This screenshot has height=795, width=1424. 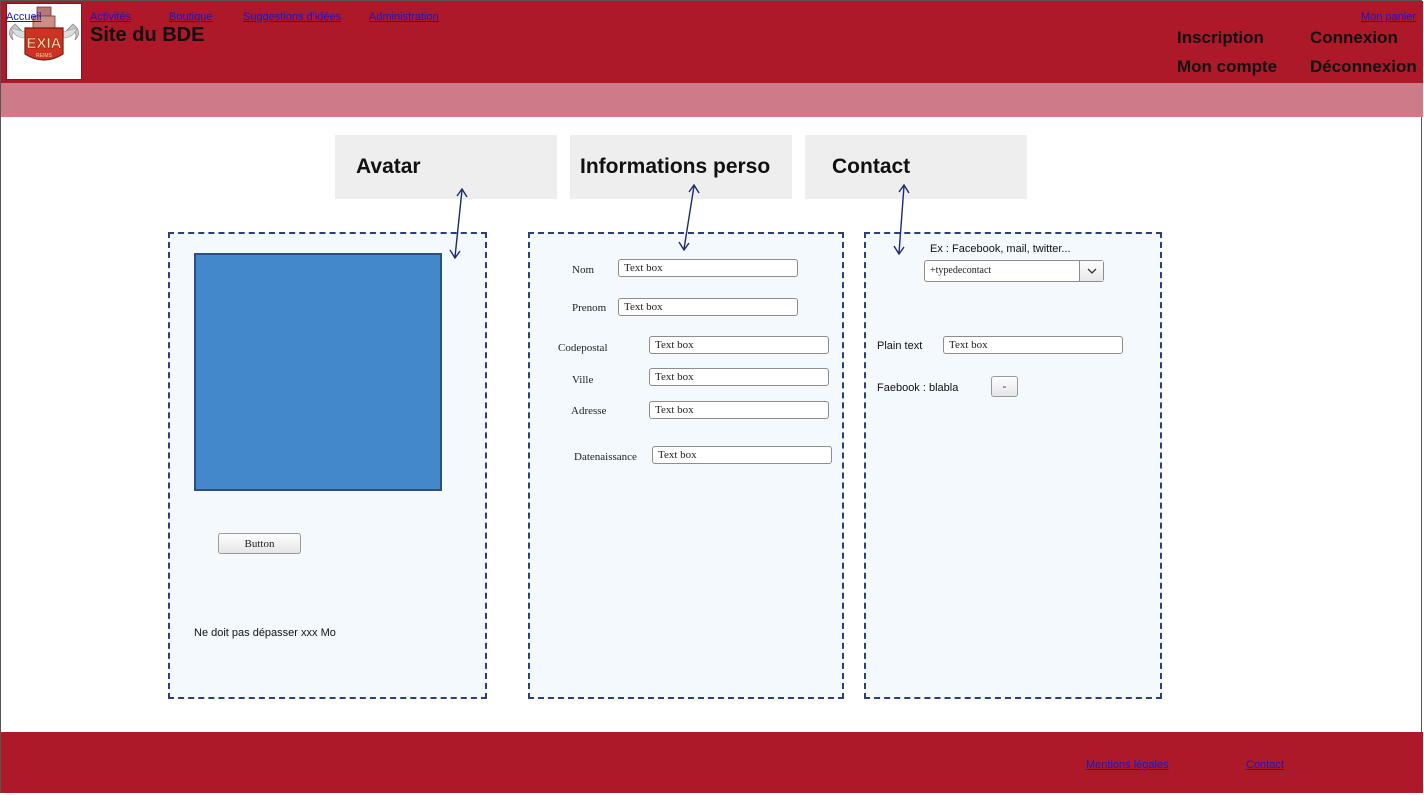 What do you see at coordinates (1091, 271) in the screenshot?
I see `chevron-down-icon` at bounding box center [1091, 271].